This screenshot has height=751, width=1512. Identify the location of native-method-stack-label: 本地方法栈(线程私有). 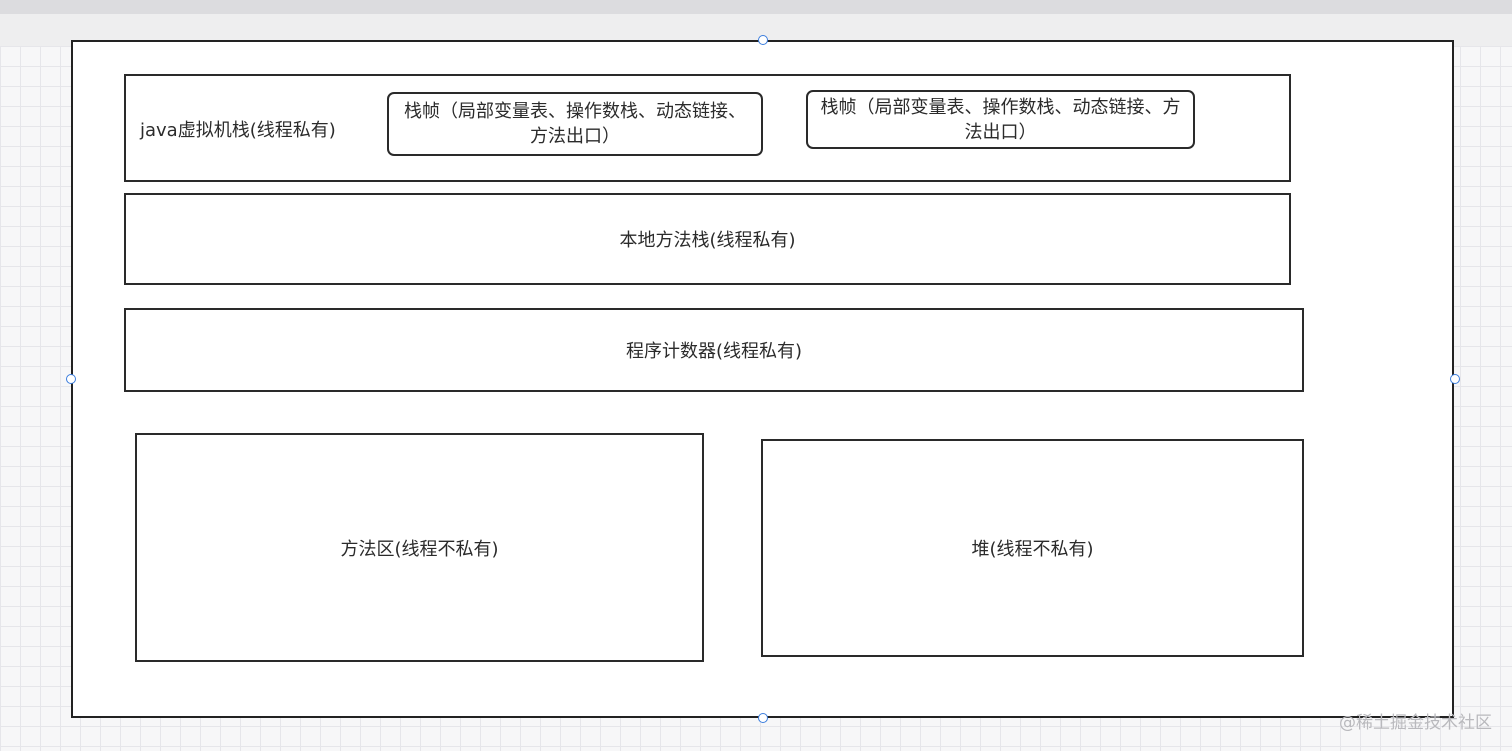
(707, 240).